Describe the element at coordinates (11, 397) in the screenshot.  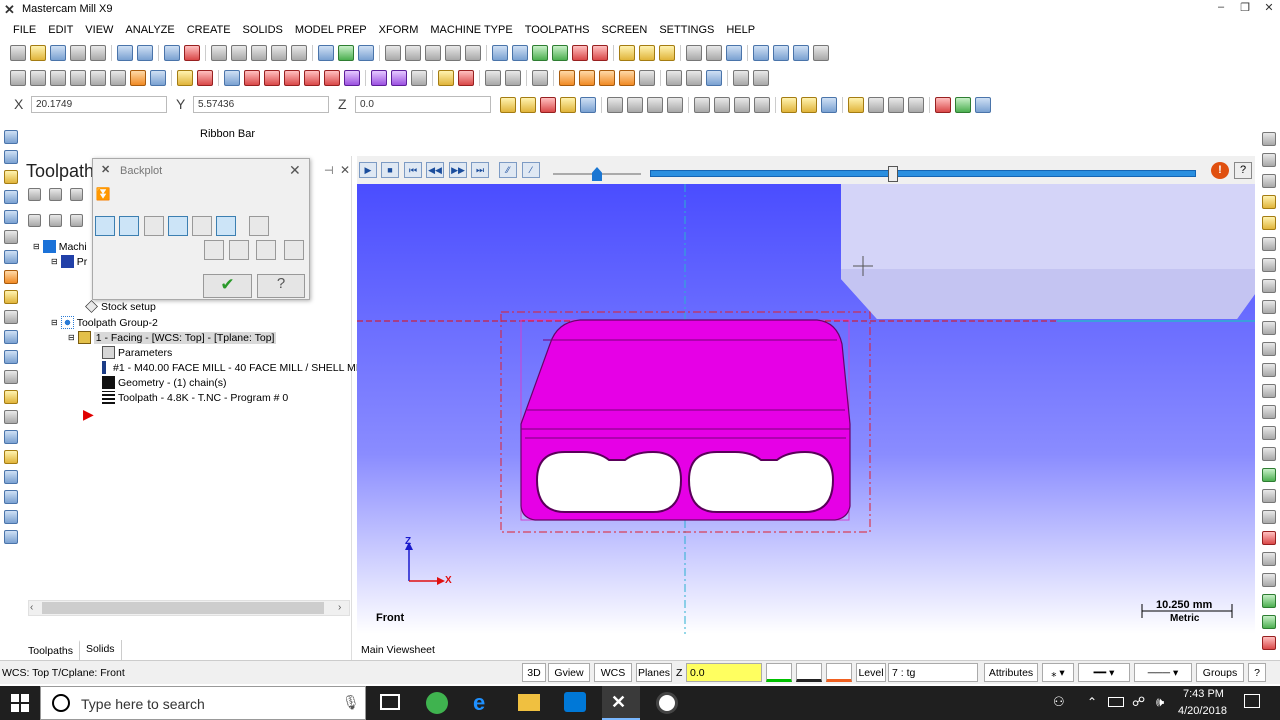
I see `surface-rough-icon` at that location.